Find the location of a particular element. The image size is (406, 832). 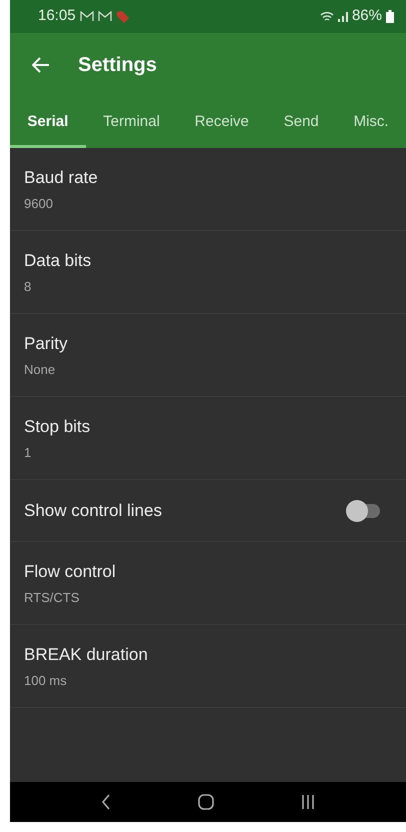

battery-icon is located at coordinates (390, 16).